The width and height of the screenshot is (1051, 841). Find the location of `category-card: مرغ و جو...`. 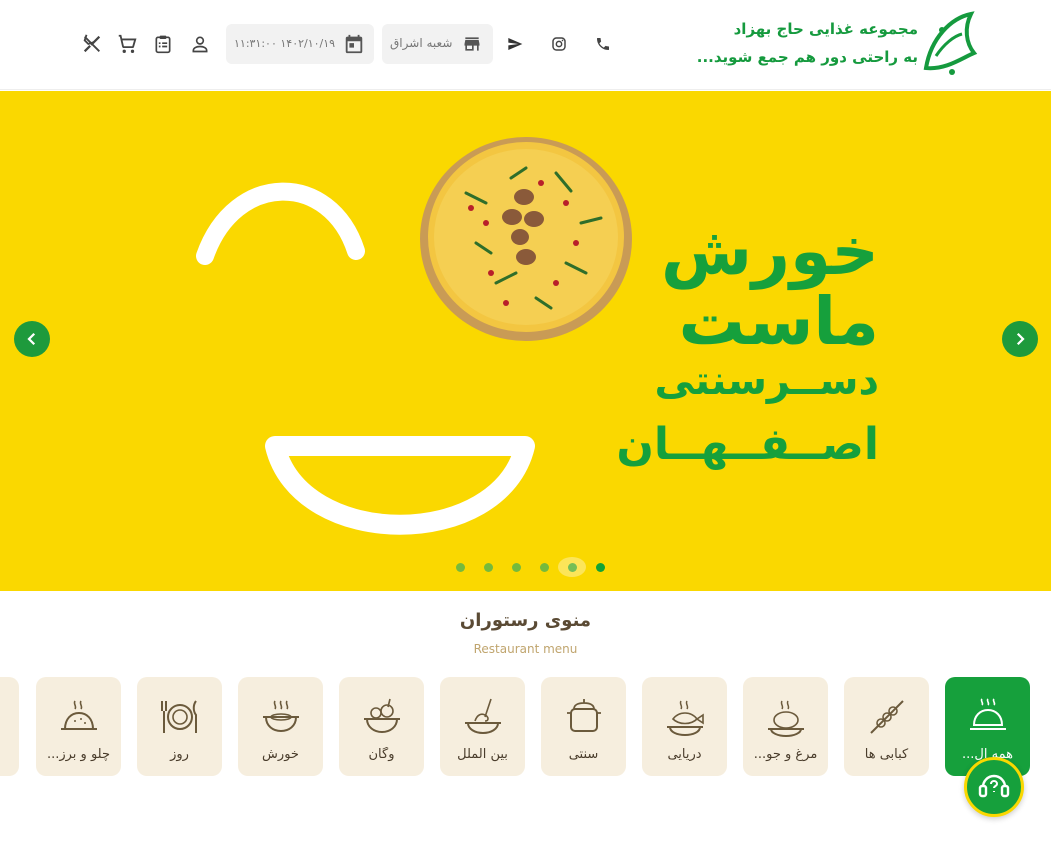

category-card: مرغ و جو... is located at coordinates (785, 726).